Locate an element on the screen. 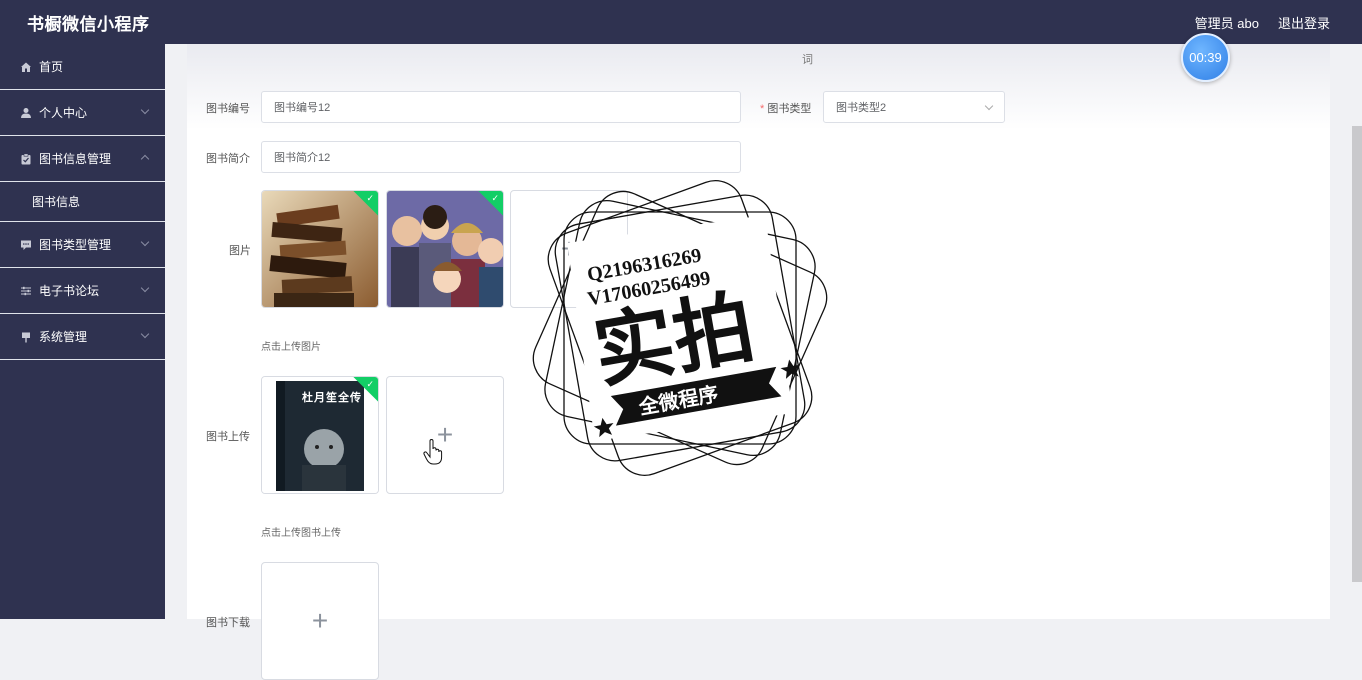 Image resolution: width=1362 pixels, height=680 pixels. clipboard-icon is located at coordinates (26, 159).